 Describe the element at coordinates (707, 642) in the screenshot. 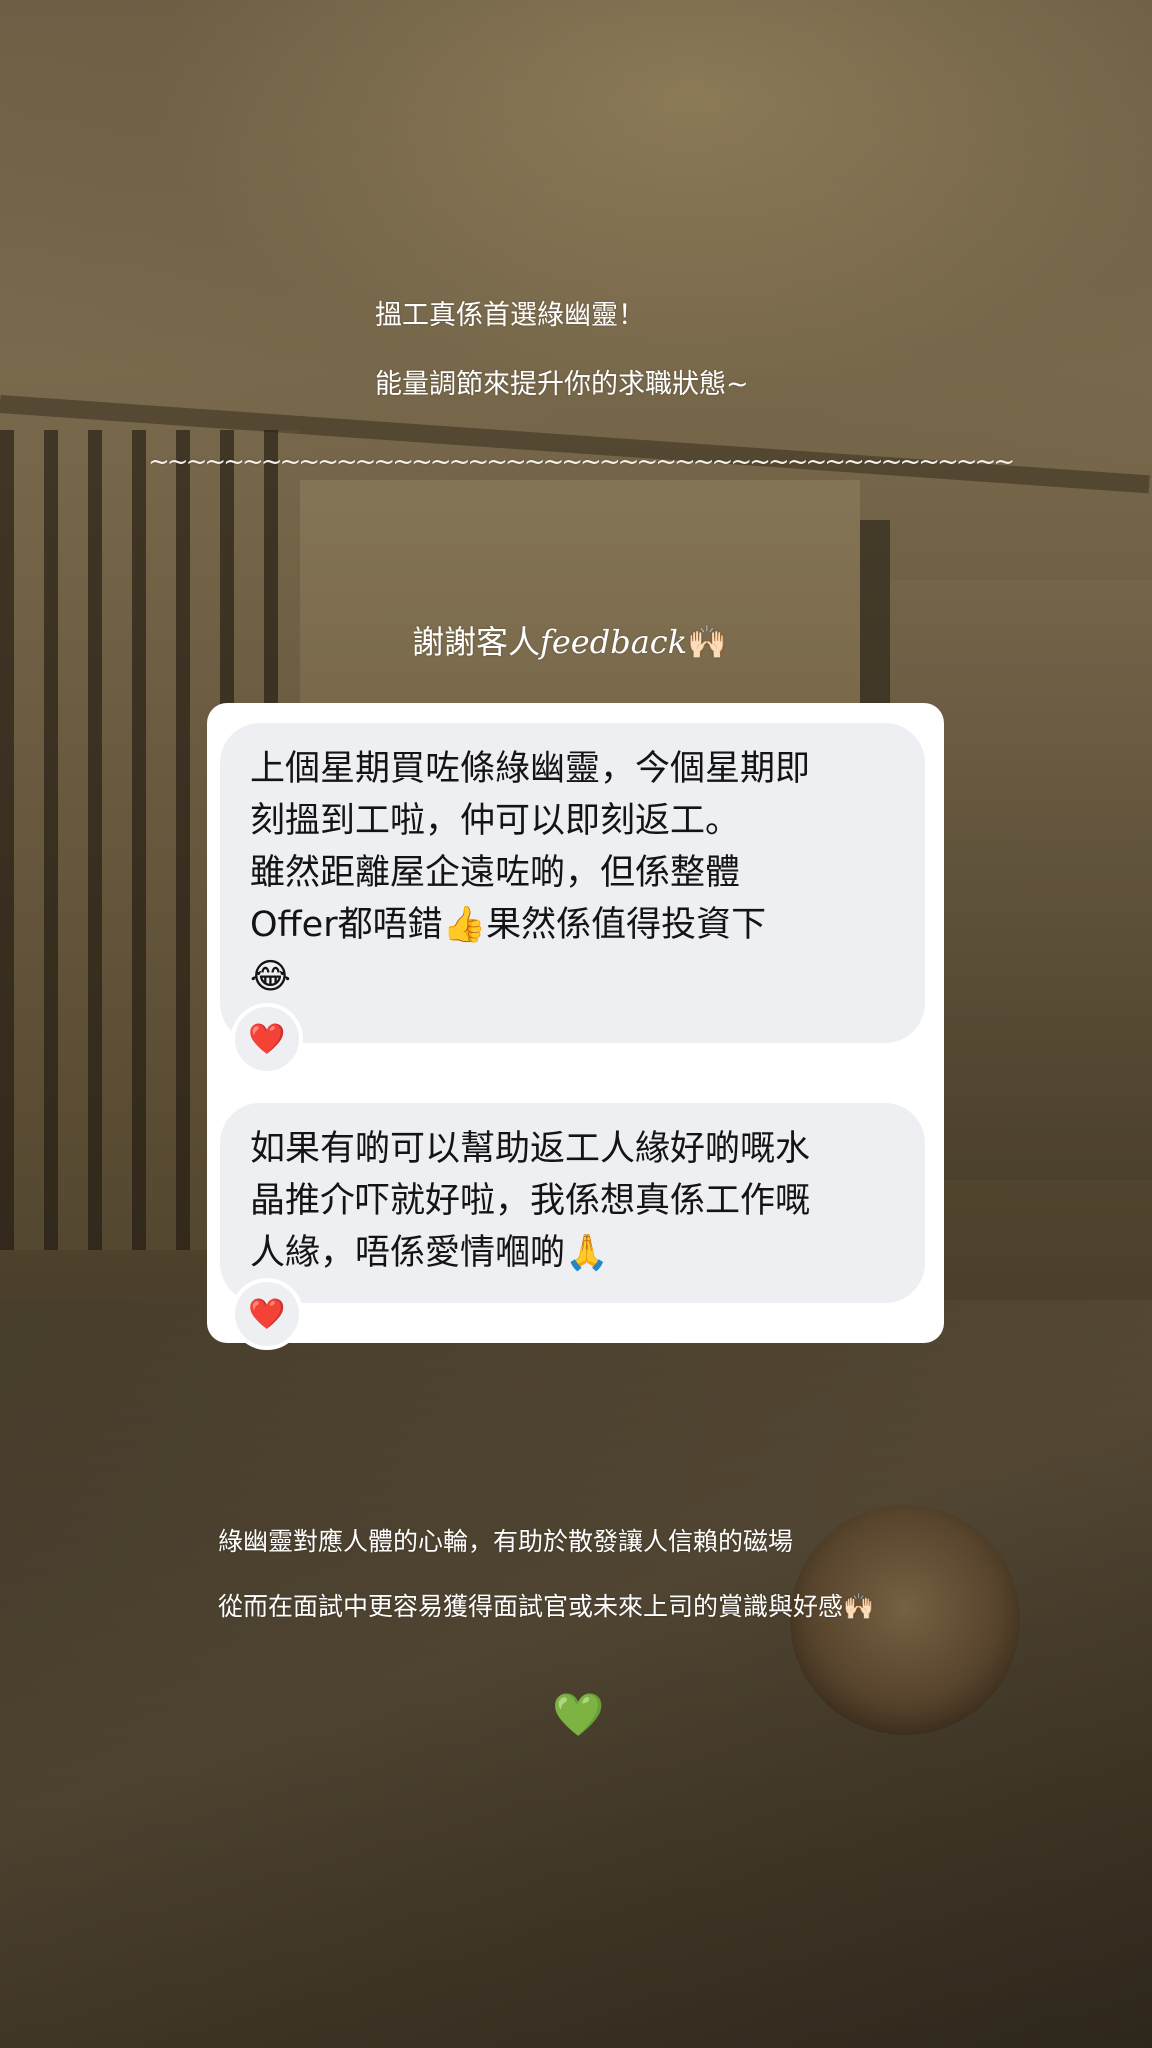

I see `raising-hands-icon: 🙌🏻` at that location.